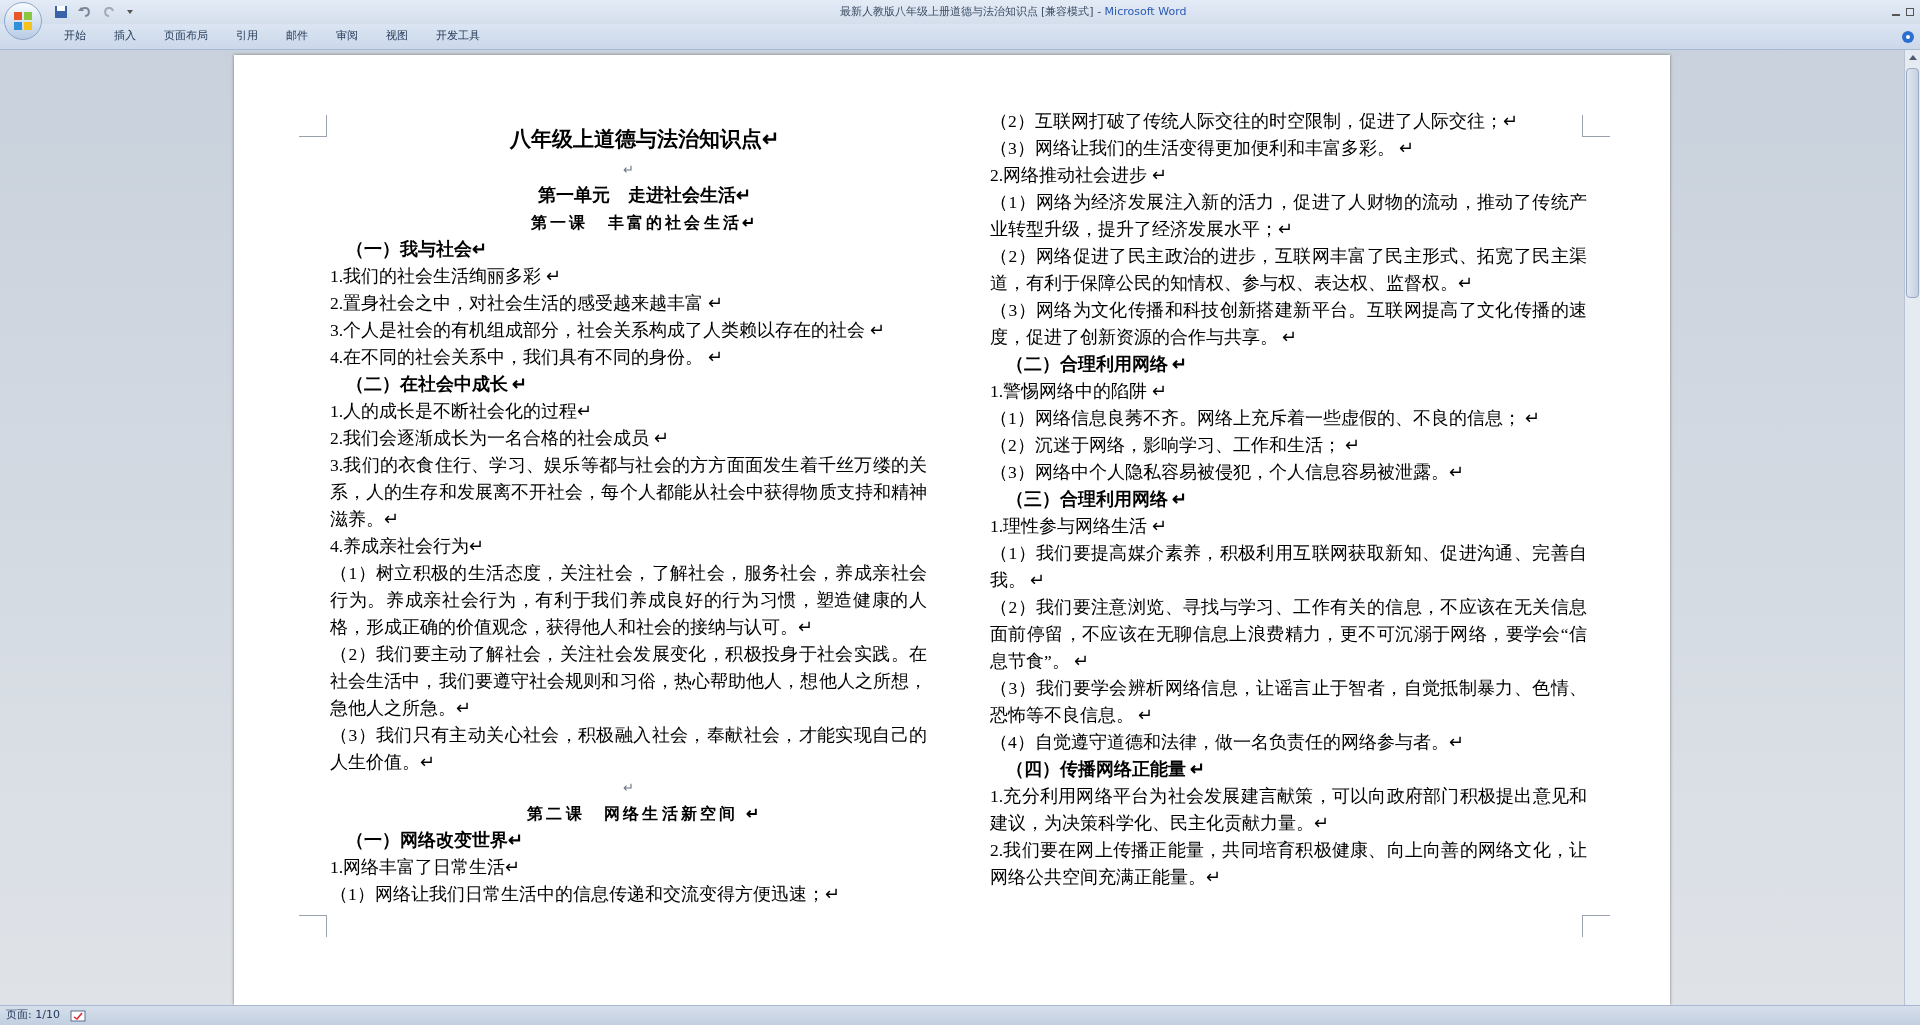  What do you see at coordinates (1227, 742) in the screenshot?
I see `paragraph: （4）自觉遵守道德和法律，做一名负责任的网络参与者。↵` at bounding box center [1227, 742].